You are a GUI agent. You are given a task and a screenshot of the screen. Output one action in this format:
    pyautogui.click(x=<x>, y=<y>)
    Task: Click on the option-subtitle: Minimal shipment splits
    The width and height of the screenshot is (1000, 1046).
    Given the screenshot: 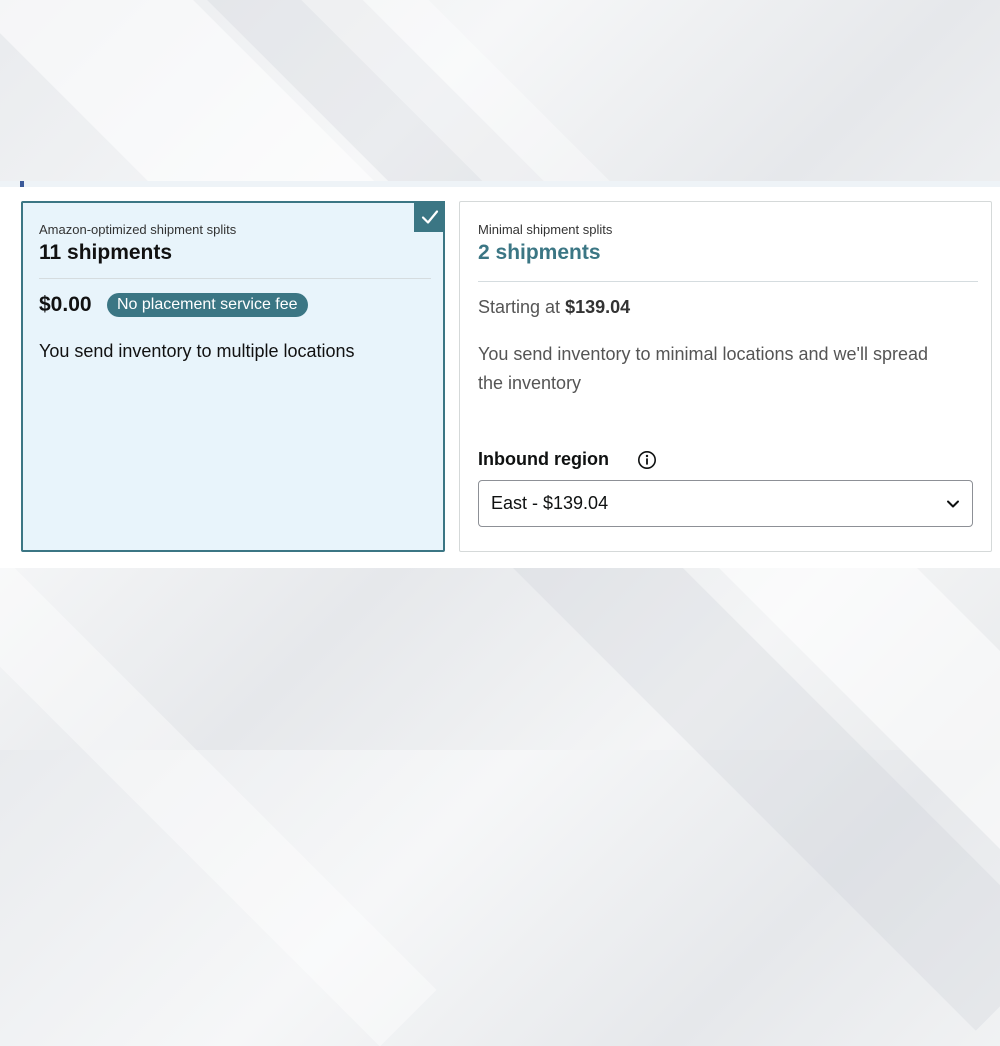 What is the action you would take?
    pyautogui.click(x=545, y=229)
    